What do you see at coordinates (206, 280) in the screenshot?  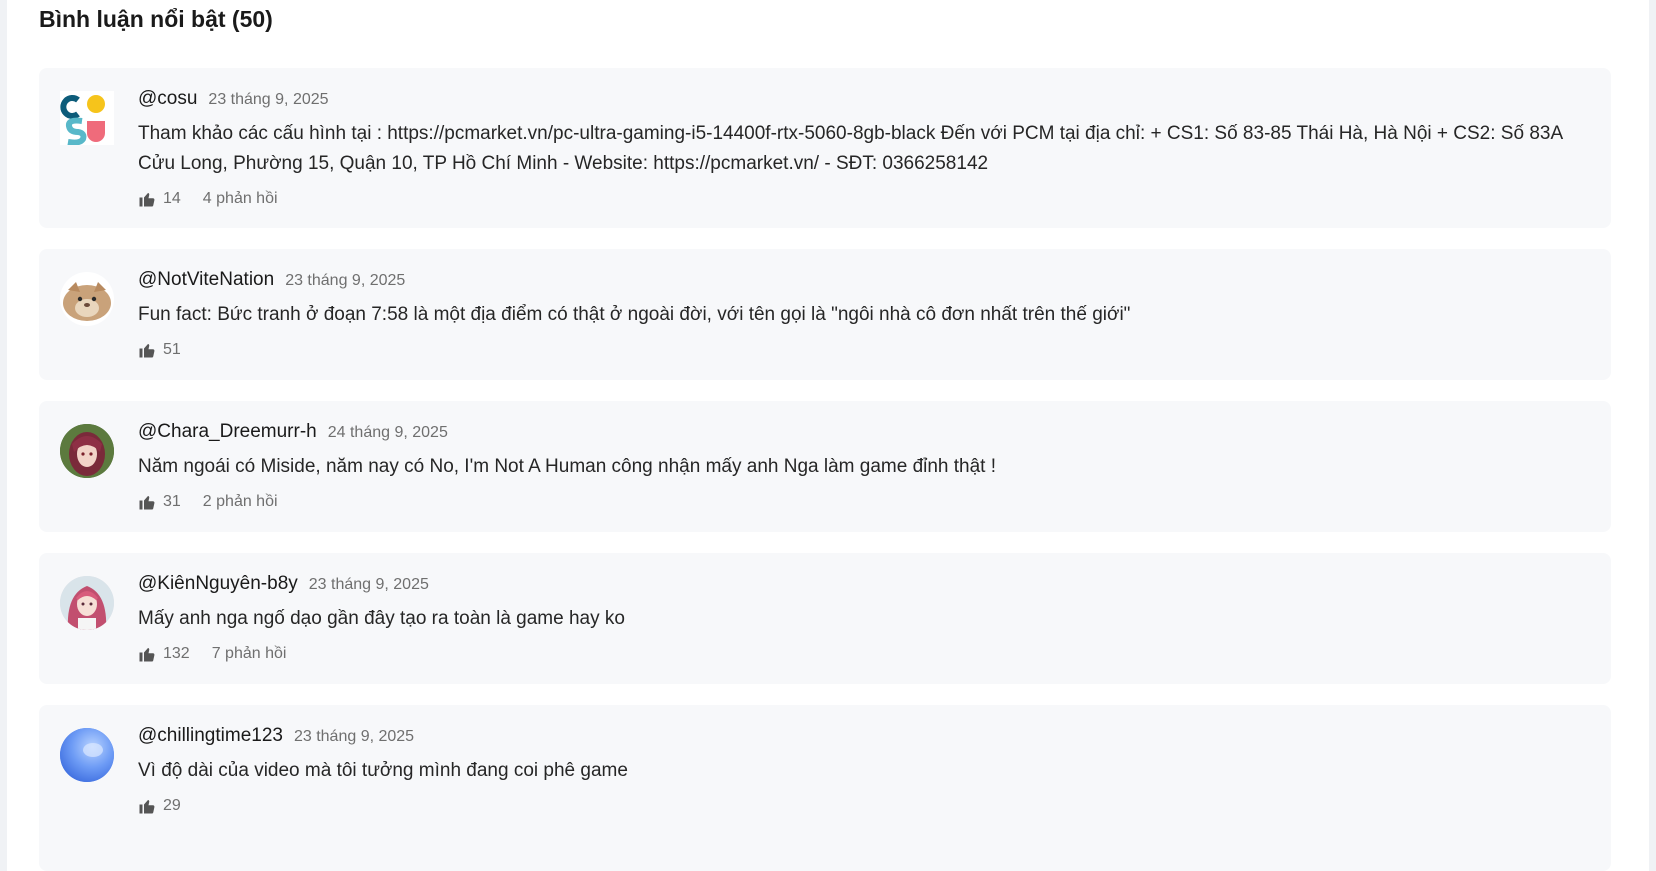 I see `comment-author: @NotViteNation` at bounding box center [206, 280].